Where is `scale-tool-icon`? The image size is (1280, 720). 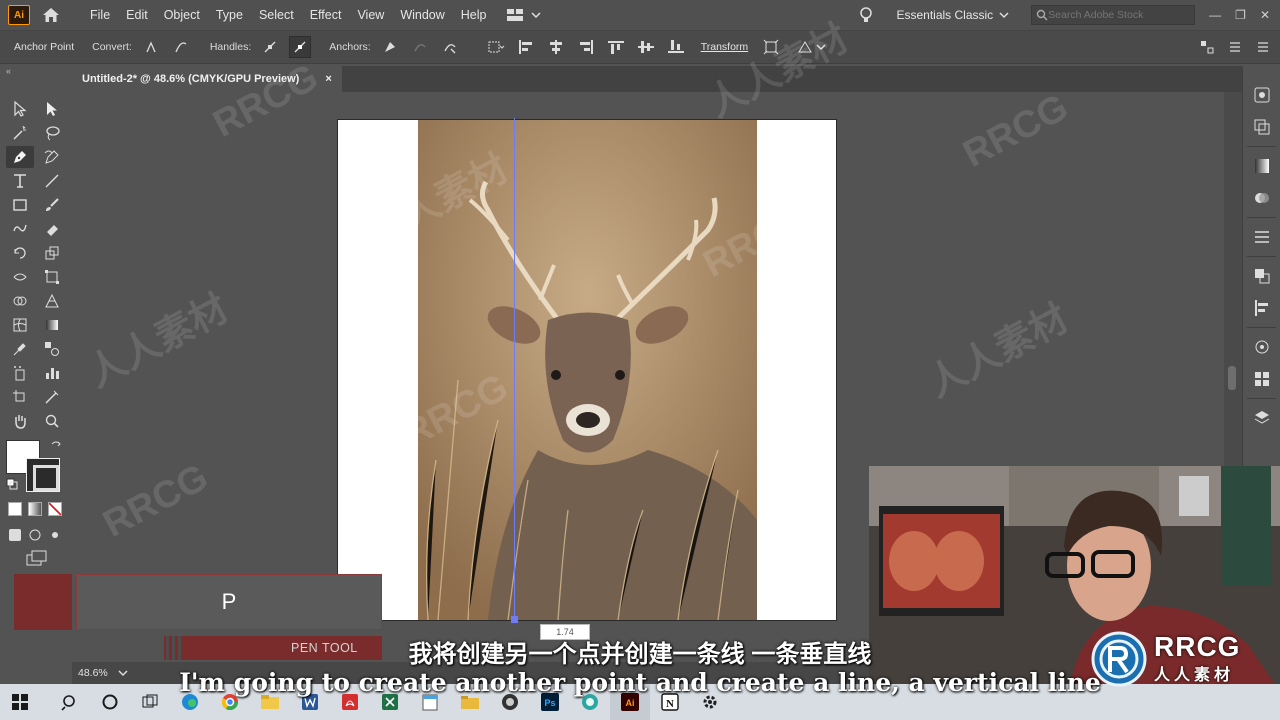 scale-tool-icon is located at coordinates (52, 253).